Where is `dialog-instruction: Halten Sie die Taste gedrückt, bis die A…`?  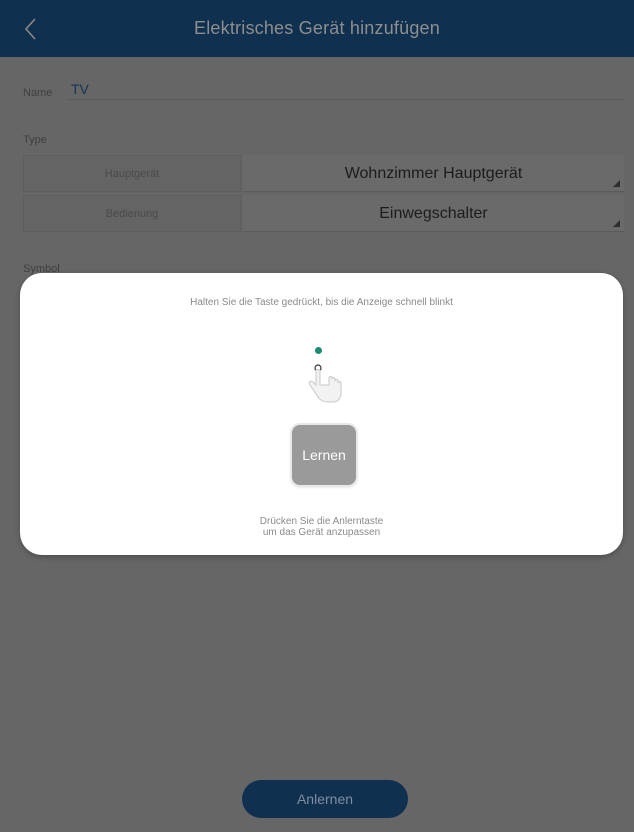
dialog-instruction: Halten Sie die Taste gedrückt, bis die A… is located at coordinates (321, 302).